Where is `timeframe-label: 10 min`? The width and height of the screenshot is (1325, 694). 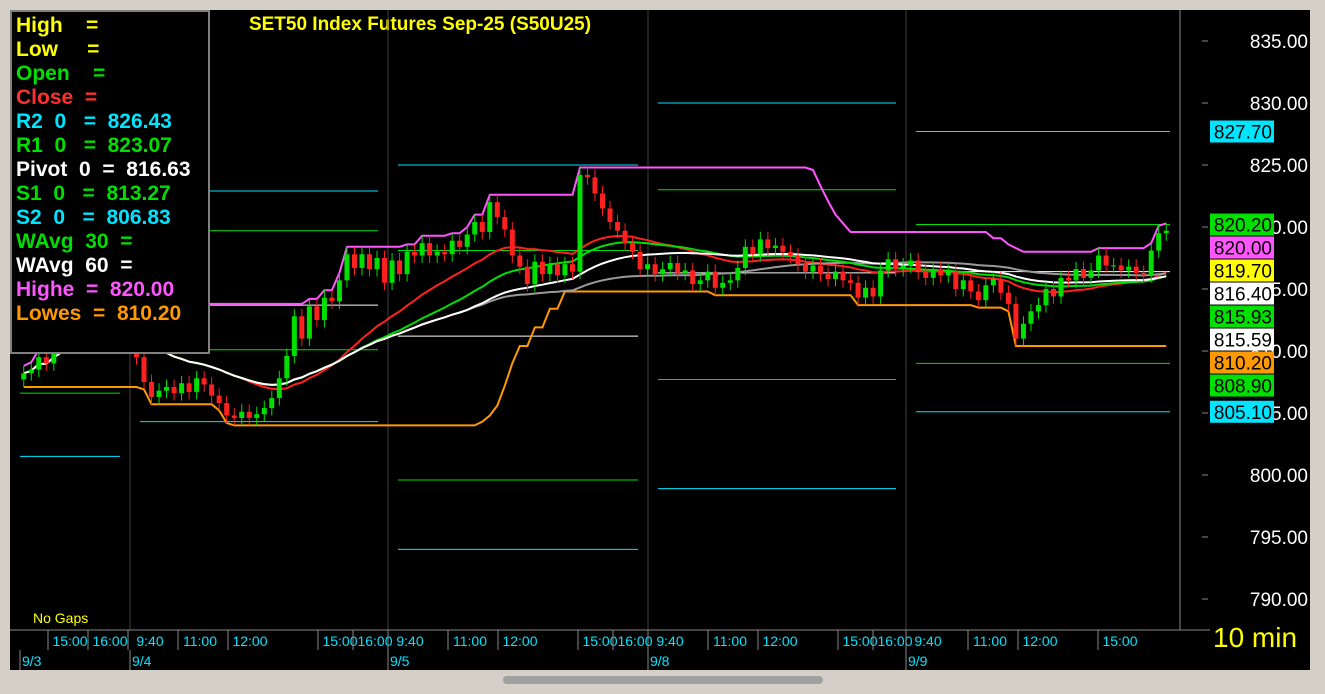
timeframe-label: 10 min is located at coordinates (1255, 638).